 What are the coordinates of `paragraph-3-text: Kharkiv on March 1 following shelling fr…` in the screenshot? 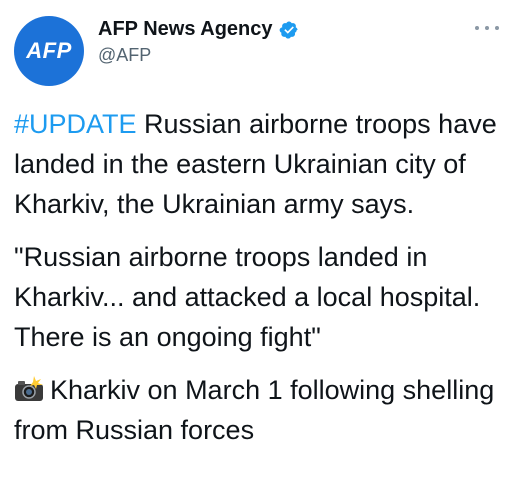 It's located at (258, 410).